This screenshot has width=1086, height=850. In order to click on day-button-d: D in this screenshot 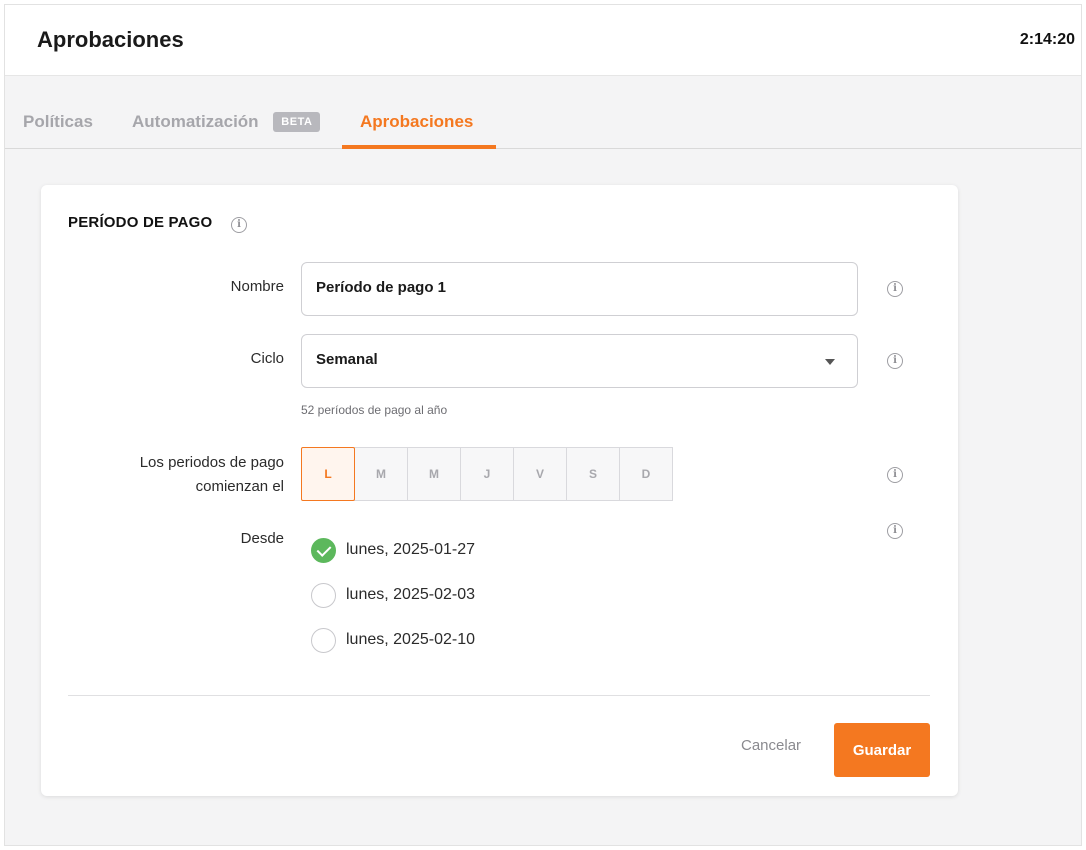, I will do `click(646, 474)`.